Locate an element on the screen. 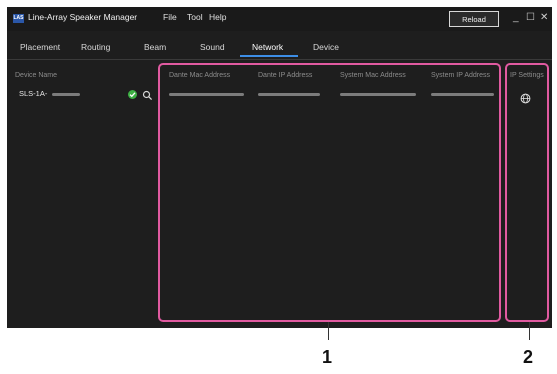  search-icon is located at coordinates (147, 97).